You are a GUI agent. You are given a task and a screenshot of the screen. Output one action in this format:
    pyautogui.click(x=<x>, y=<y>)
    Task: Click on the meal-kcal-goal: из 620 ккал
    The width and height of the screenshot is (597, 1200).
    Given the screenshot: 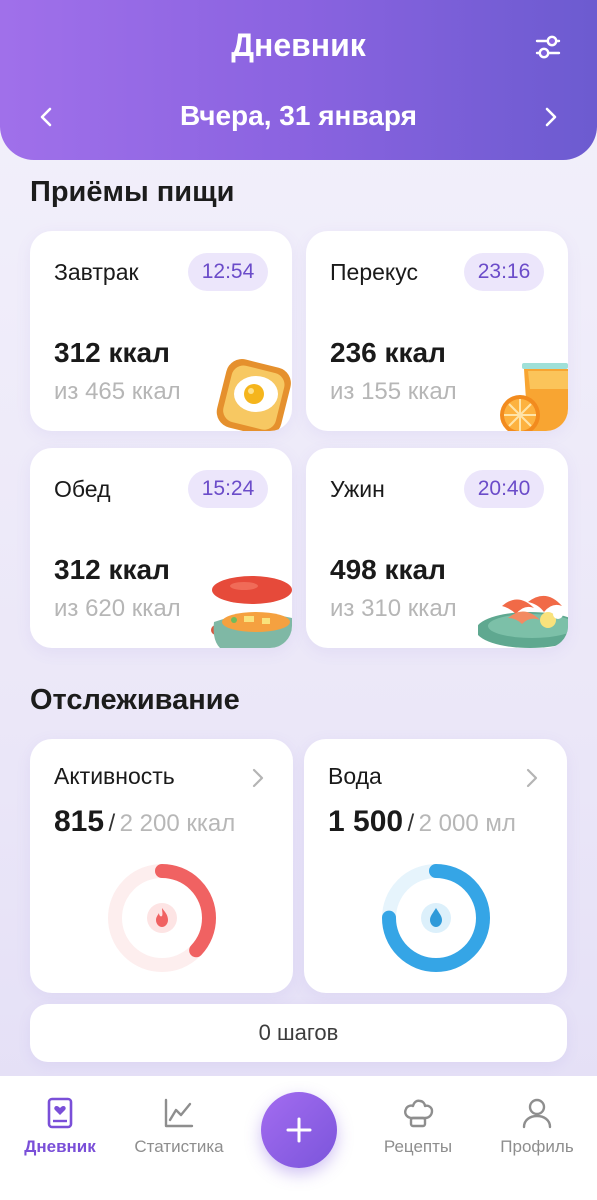 What is the action you would take?
    pyautogui.click(x=117, y=608)
    